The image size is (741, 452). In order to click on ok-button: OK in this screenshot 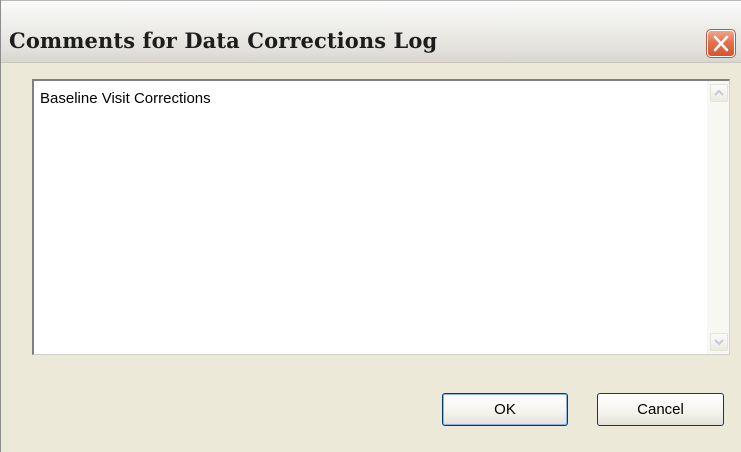, I will do `click(505, 409)`.